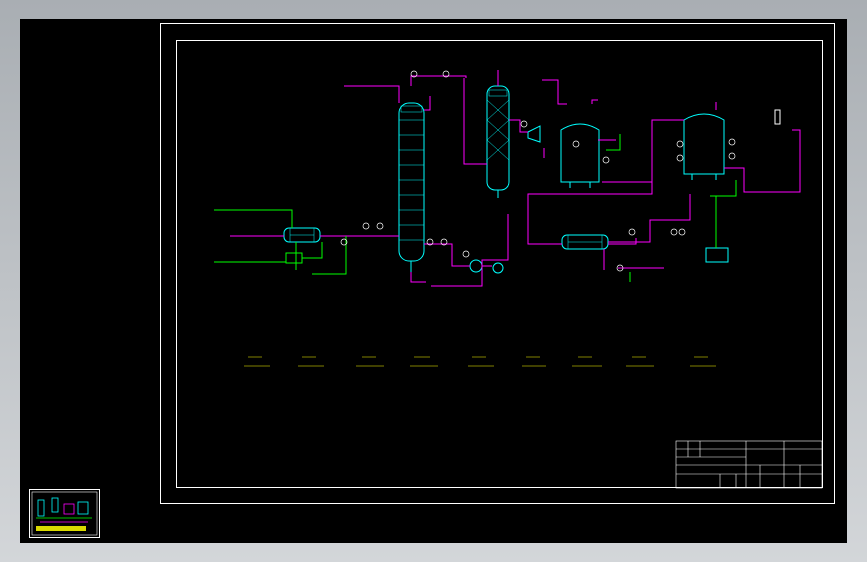  What do you see at coordinates (534, 134) in the screenshot?
I see `condenser` at bounding box center [534, 134].